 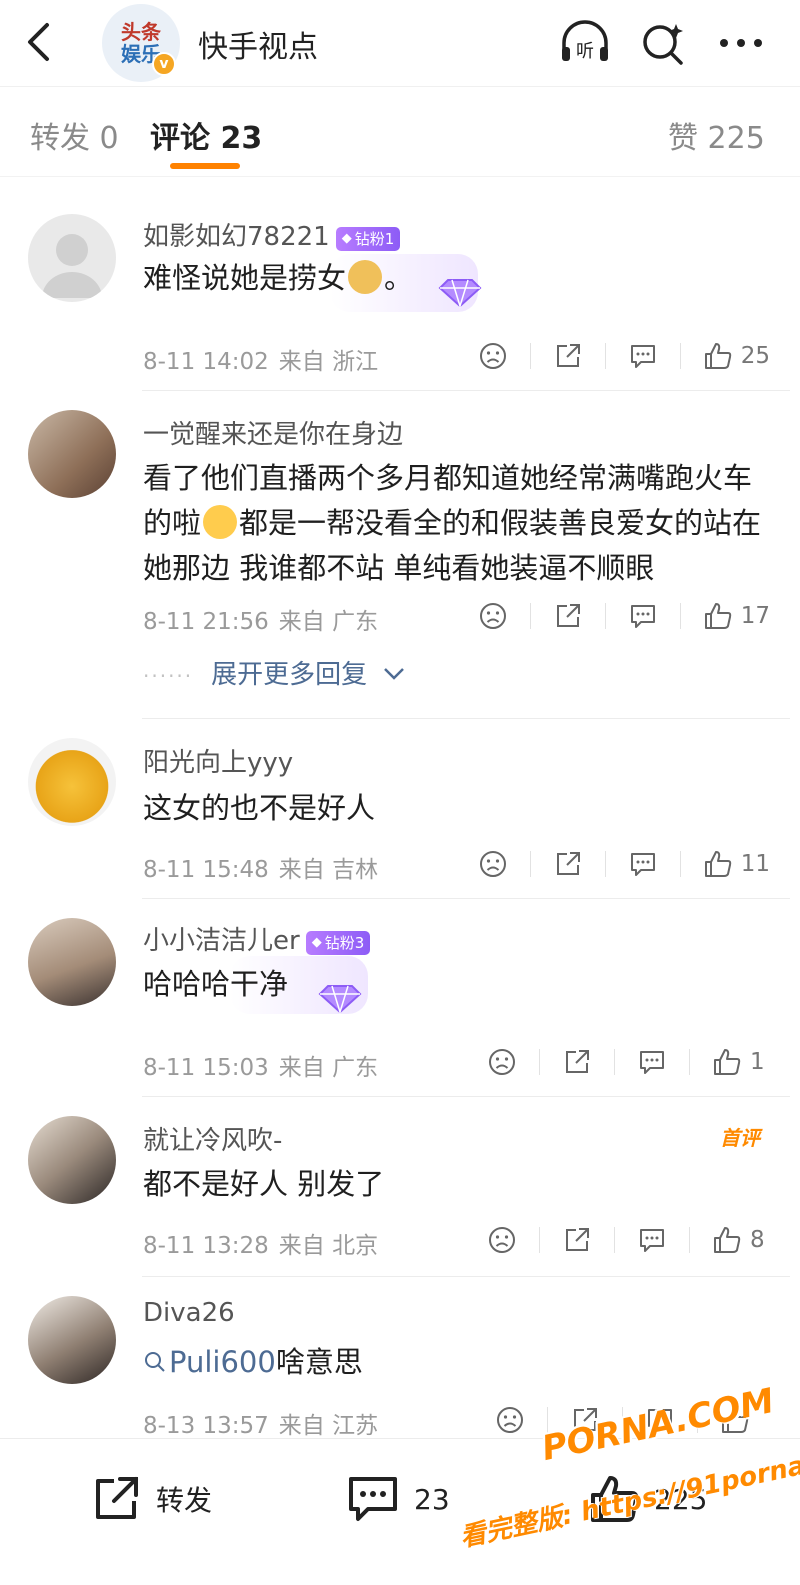 I want to click on more-button, so click(x=741, y=43).